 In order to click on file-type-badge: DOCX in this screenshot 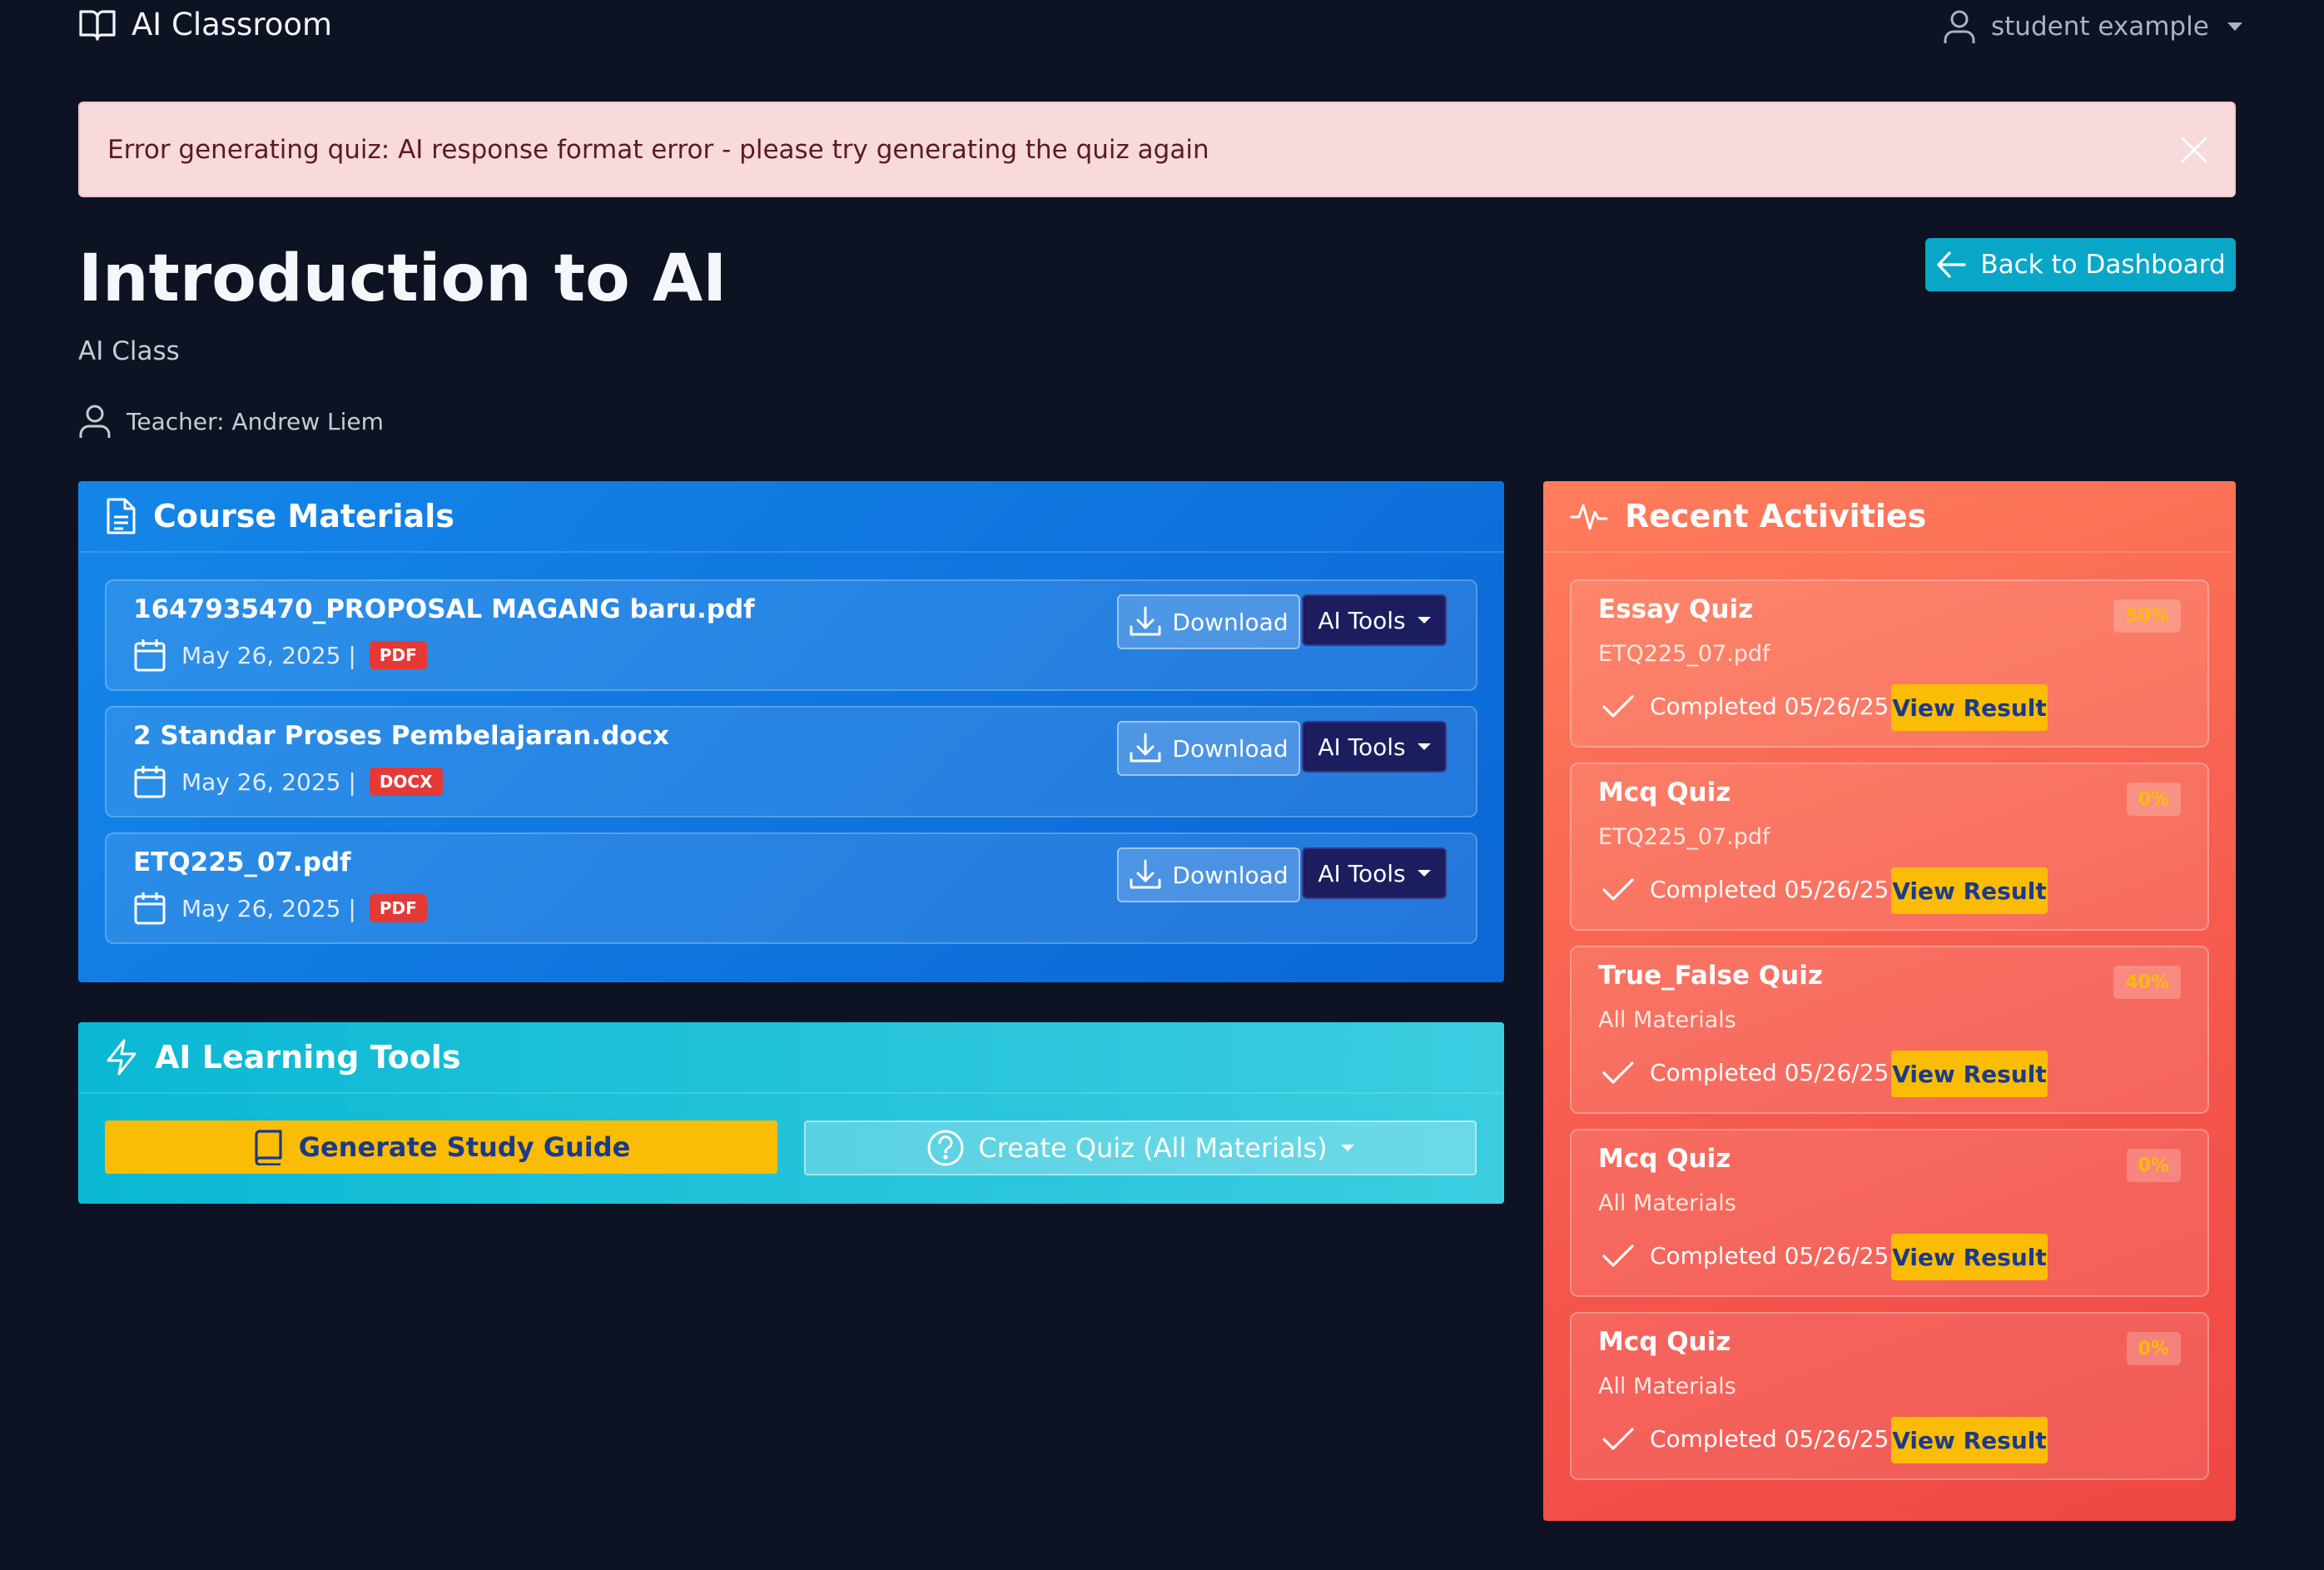, I will do `click(406, 782)`.